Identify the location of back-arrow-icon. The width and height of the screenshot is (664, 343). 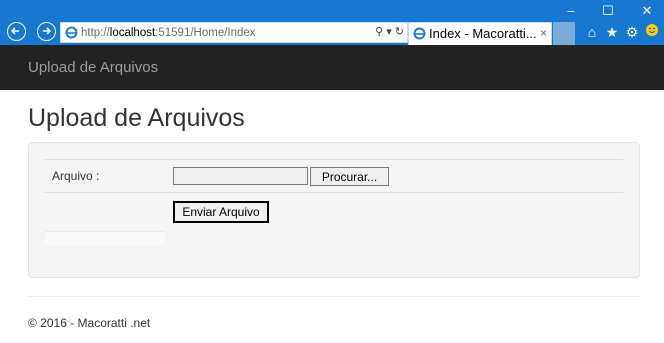
(14, 31).